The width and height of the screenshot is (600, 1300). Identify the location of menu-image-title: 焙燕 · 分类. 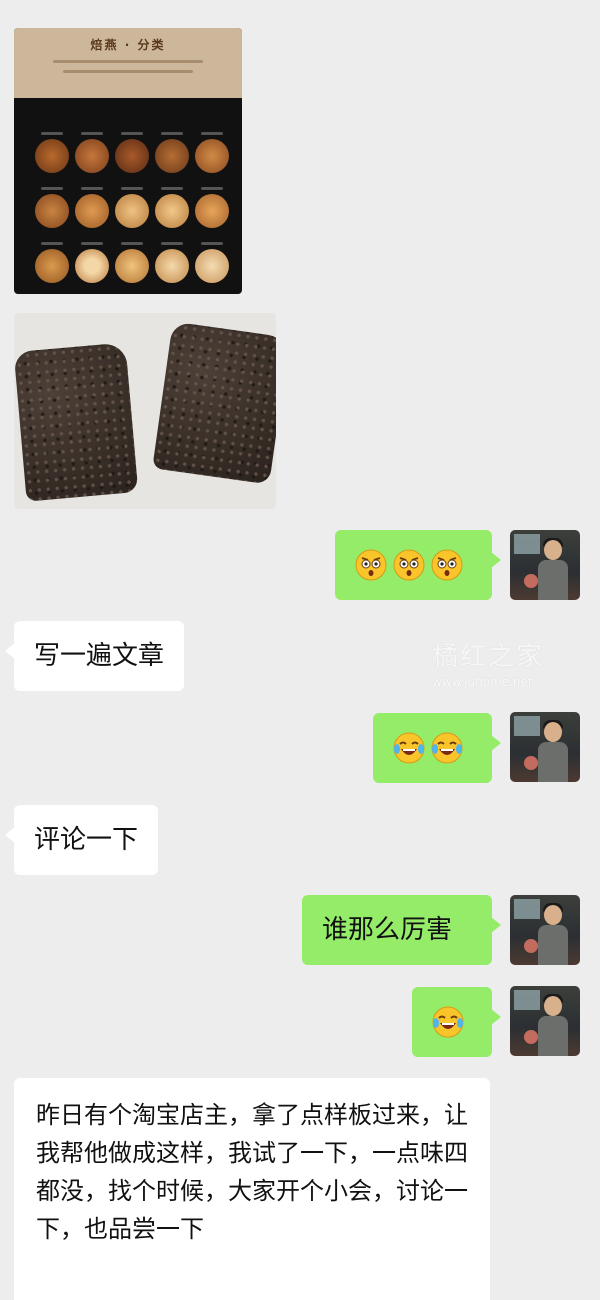
(128, 45).